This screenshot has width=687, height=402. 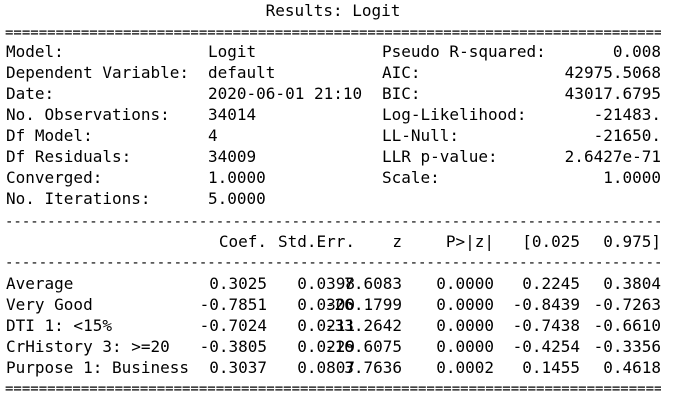 I want to click on summary-label: Df Residuals:, so click(x=69, y=156).